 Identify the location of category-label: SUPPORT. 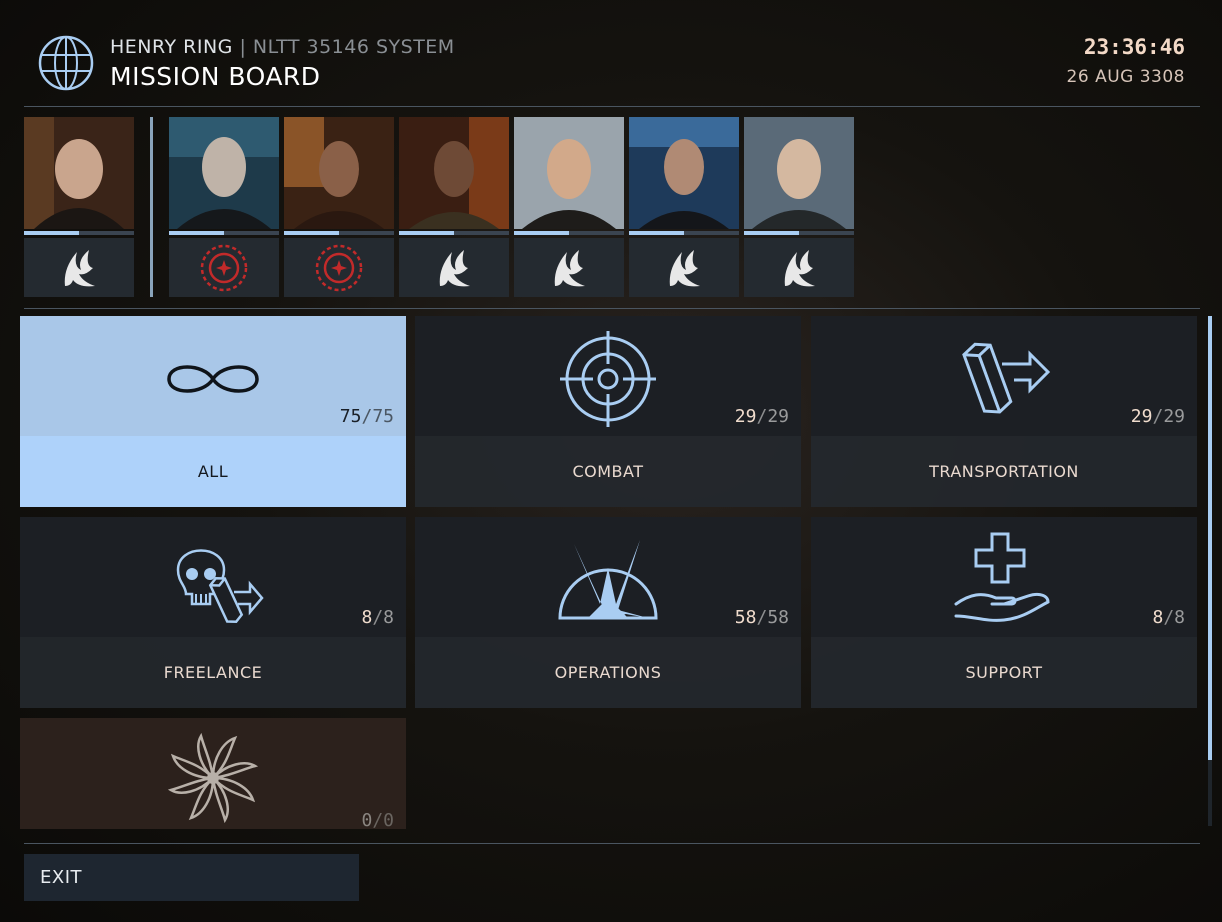
(1004, 672).